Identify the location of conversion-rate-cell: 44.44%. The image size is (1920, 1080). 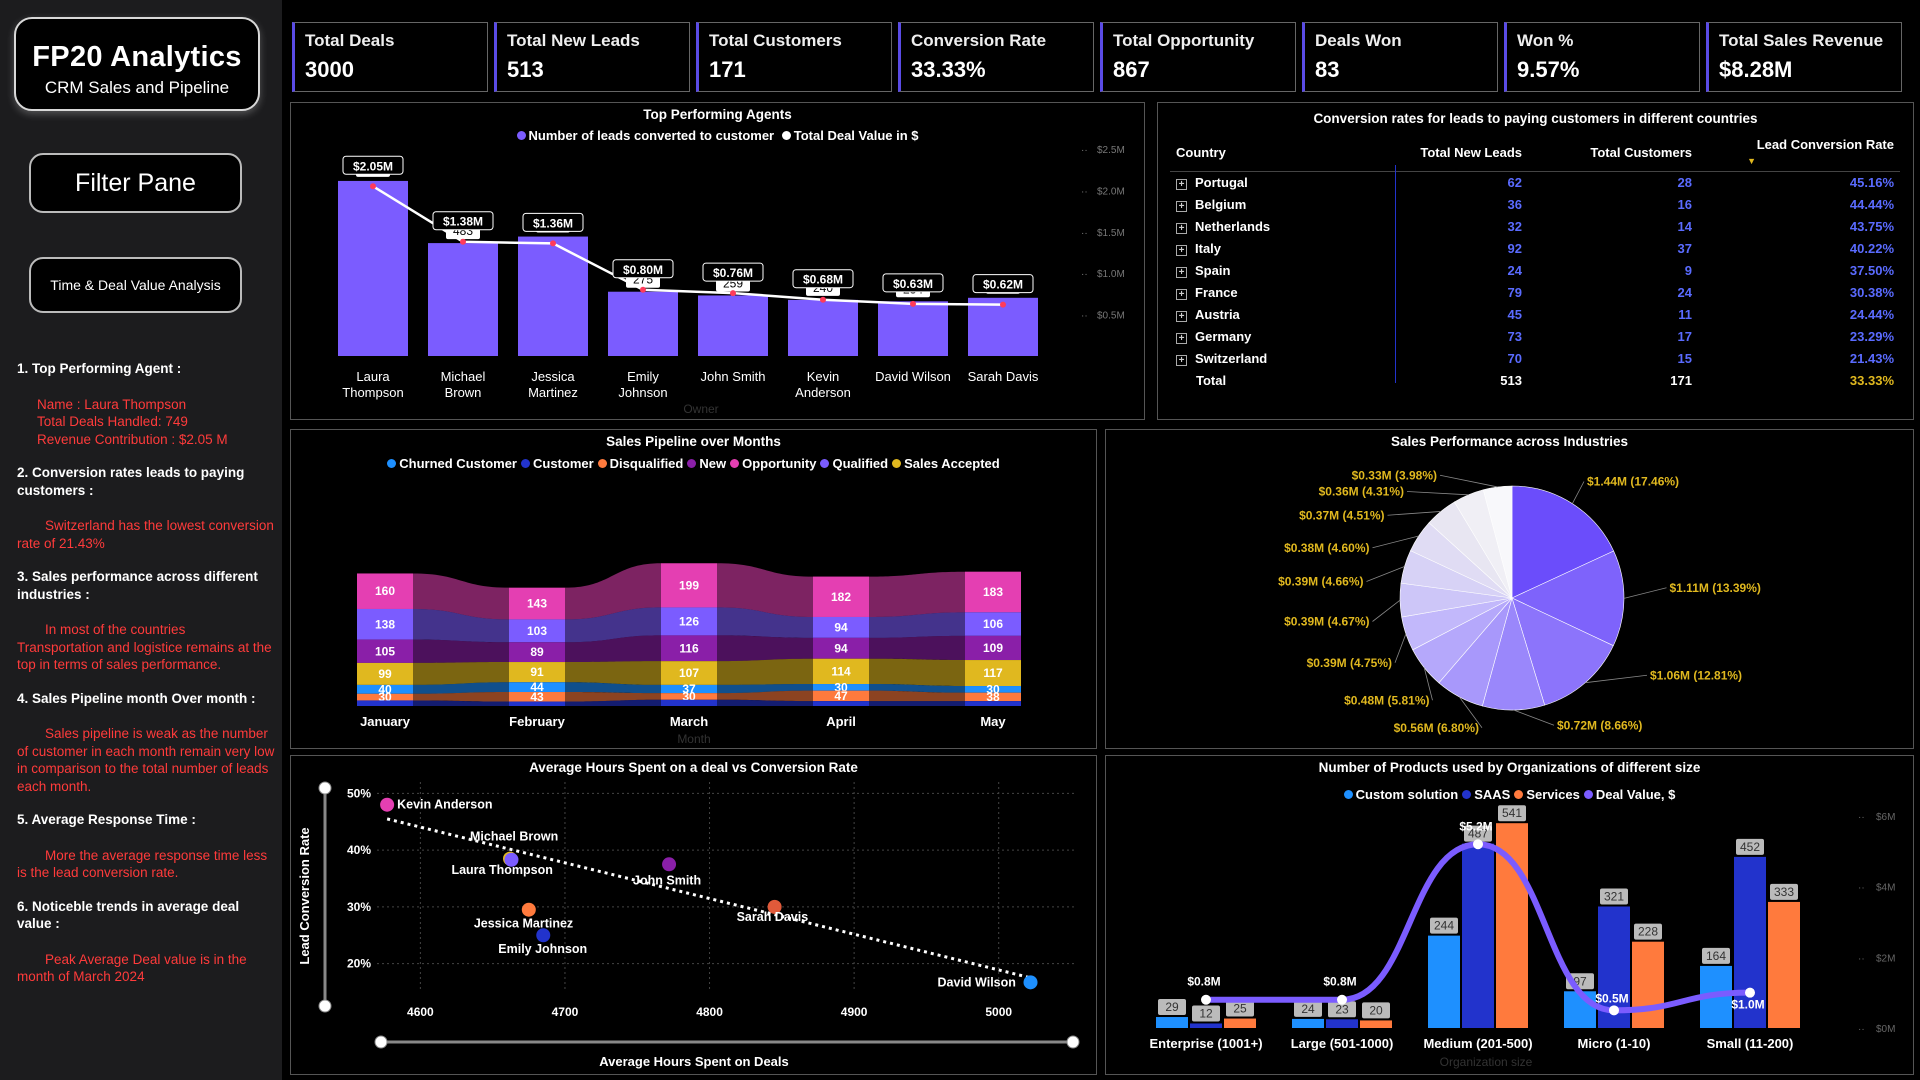
(1871, 204).